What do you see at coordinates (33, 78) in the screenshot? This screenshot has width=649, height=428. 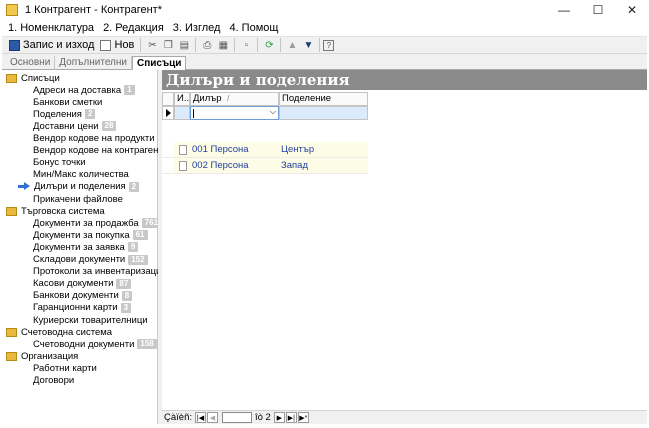 I see `tree-group: Списъци` at bounding box center [33, 78].